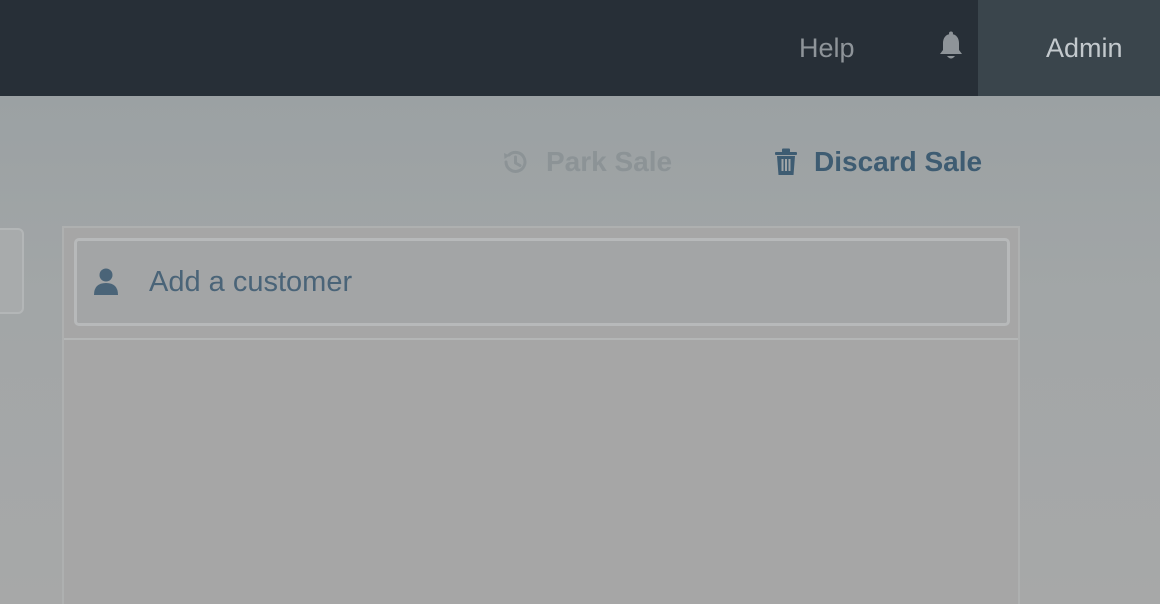 This screenshot has width=1160, height=604. I want to click on park-sale-button: Park Sale, so click(586, 162).